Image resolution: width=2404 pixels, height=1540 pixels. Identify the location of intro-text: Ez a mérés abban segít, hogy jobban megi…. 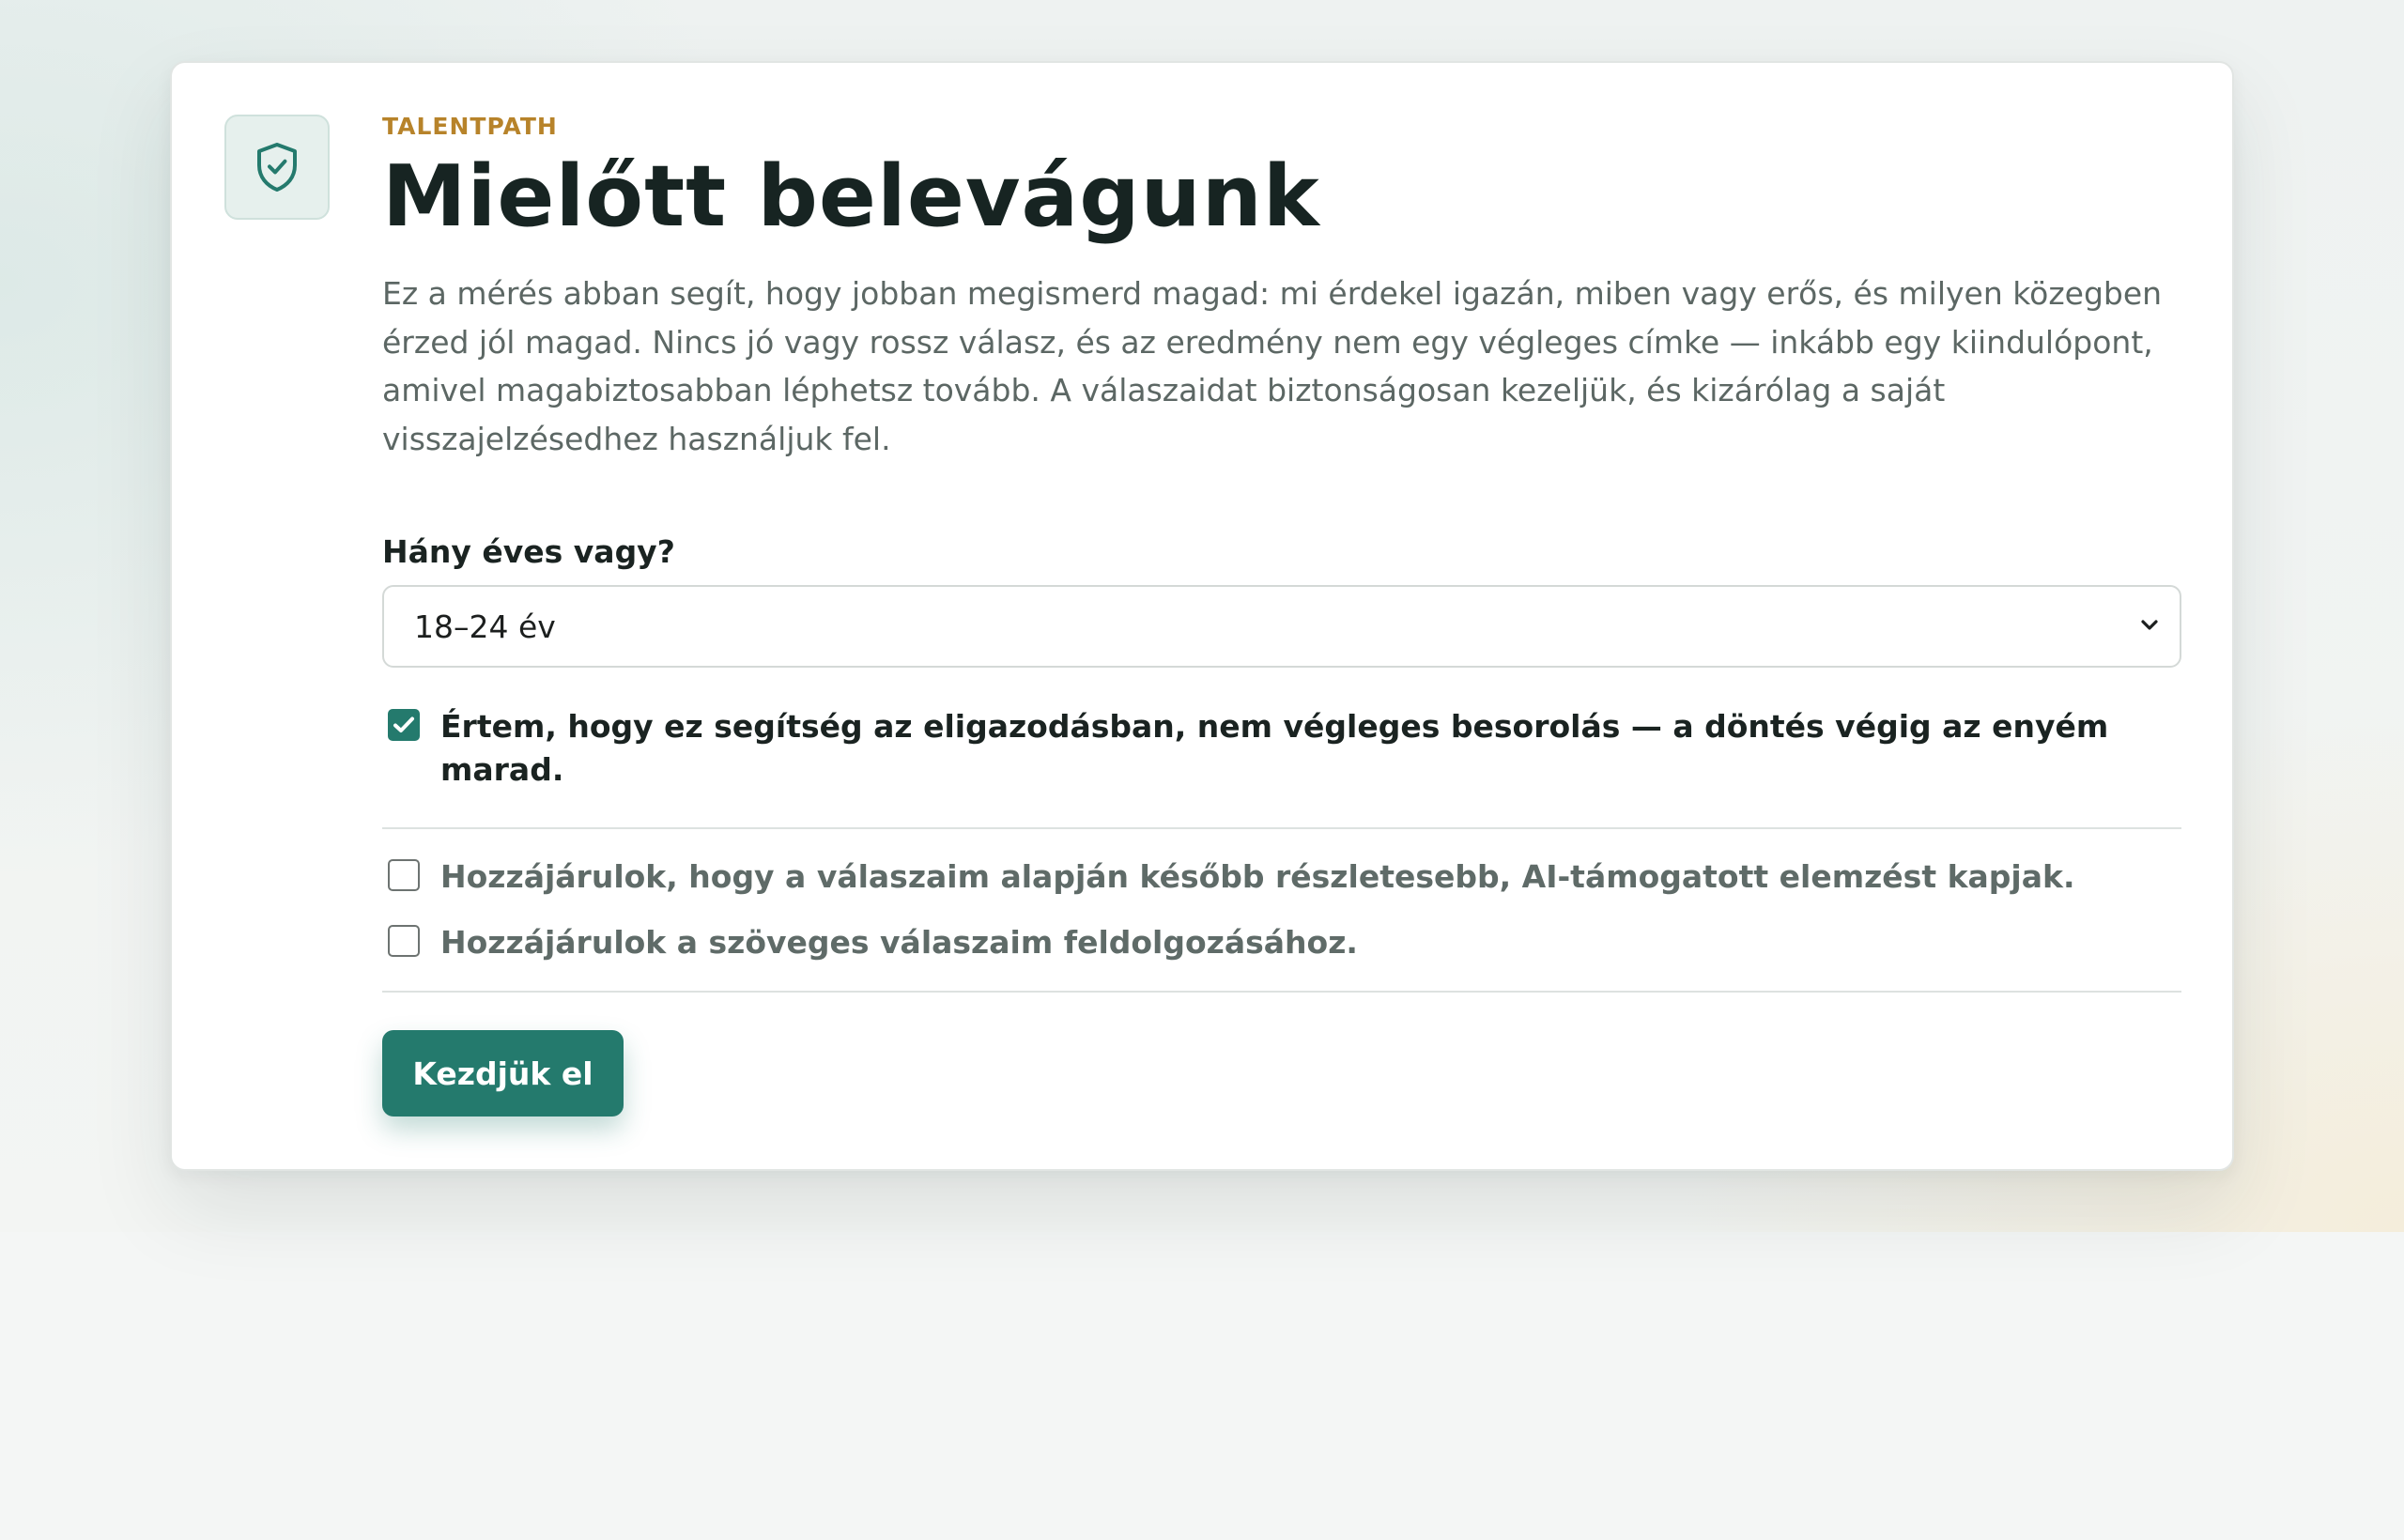
(1272, 366).